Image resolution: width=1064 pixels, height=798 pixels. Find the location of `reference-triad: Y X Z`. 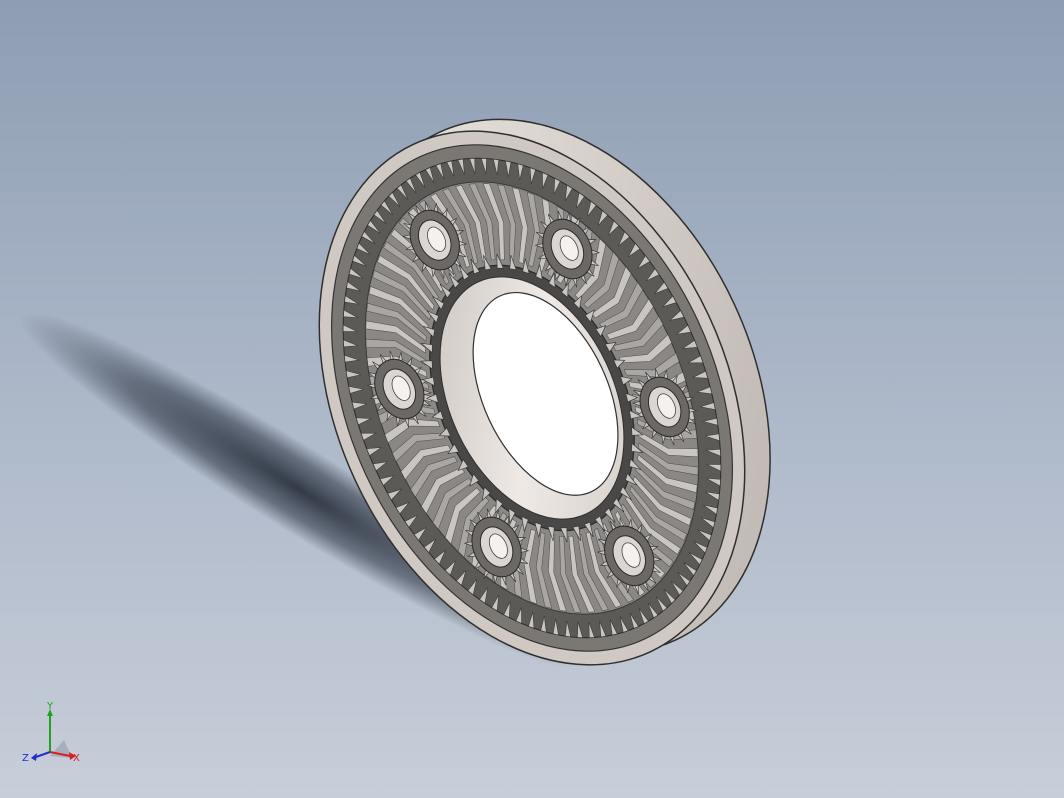

reference-triad: Y X Z is located at coordinates (54, 740).